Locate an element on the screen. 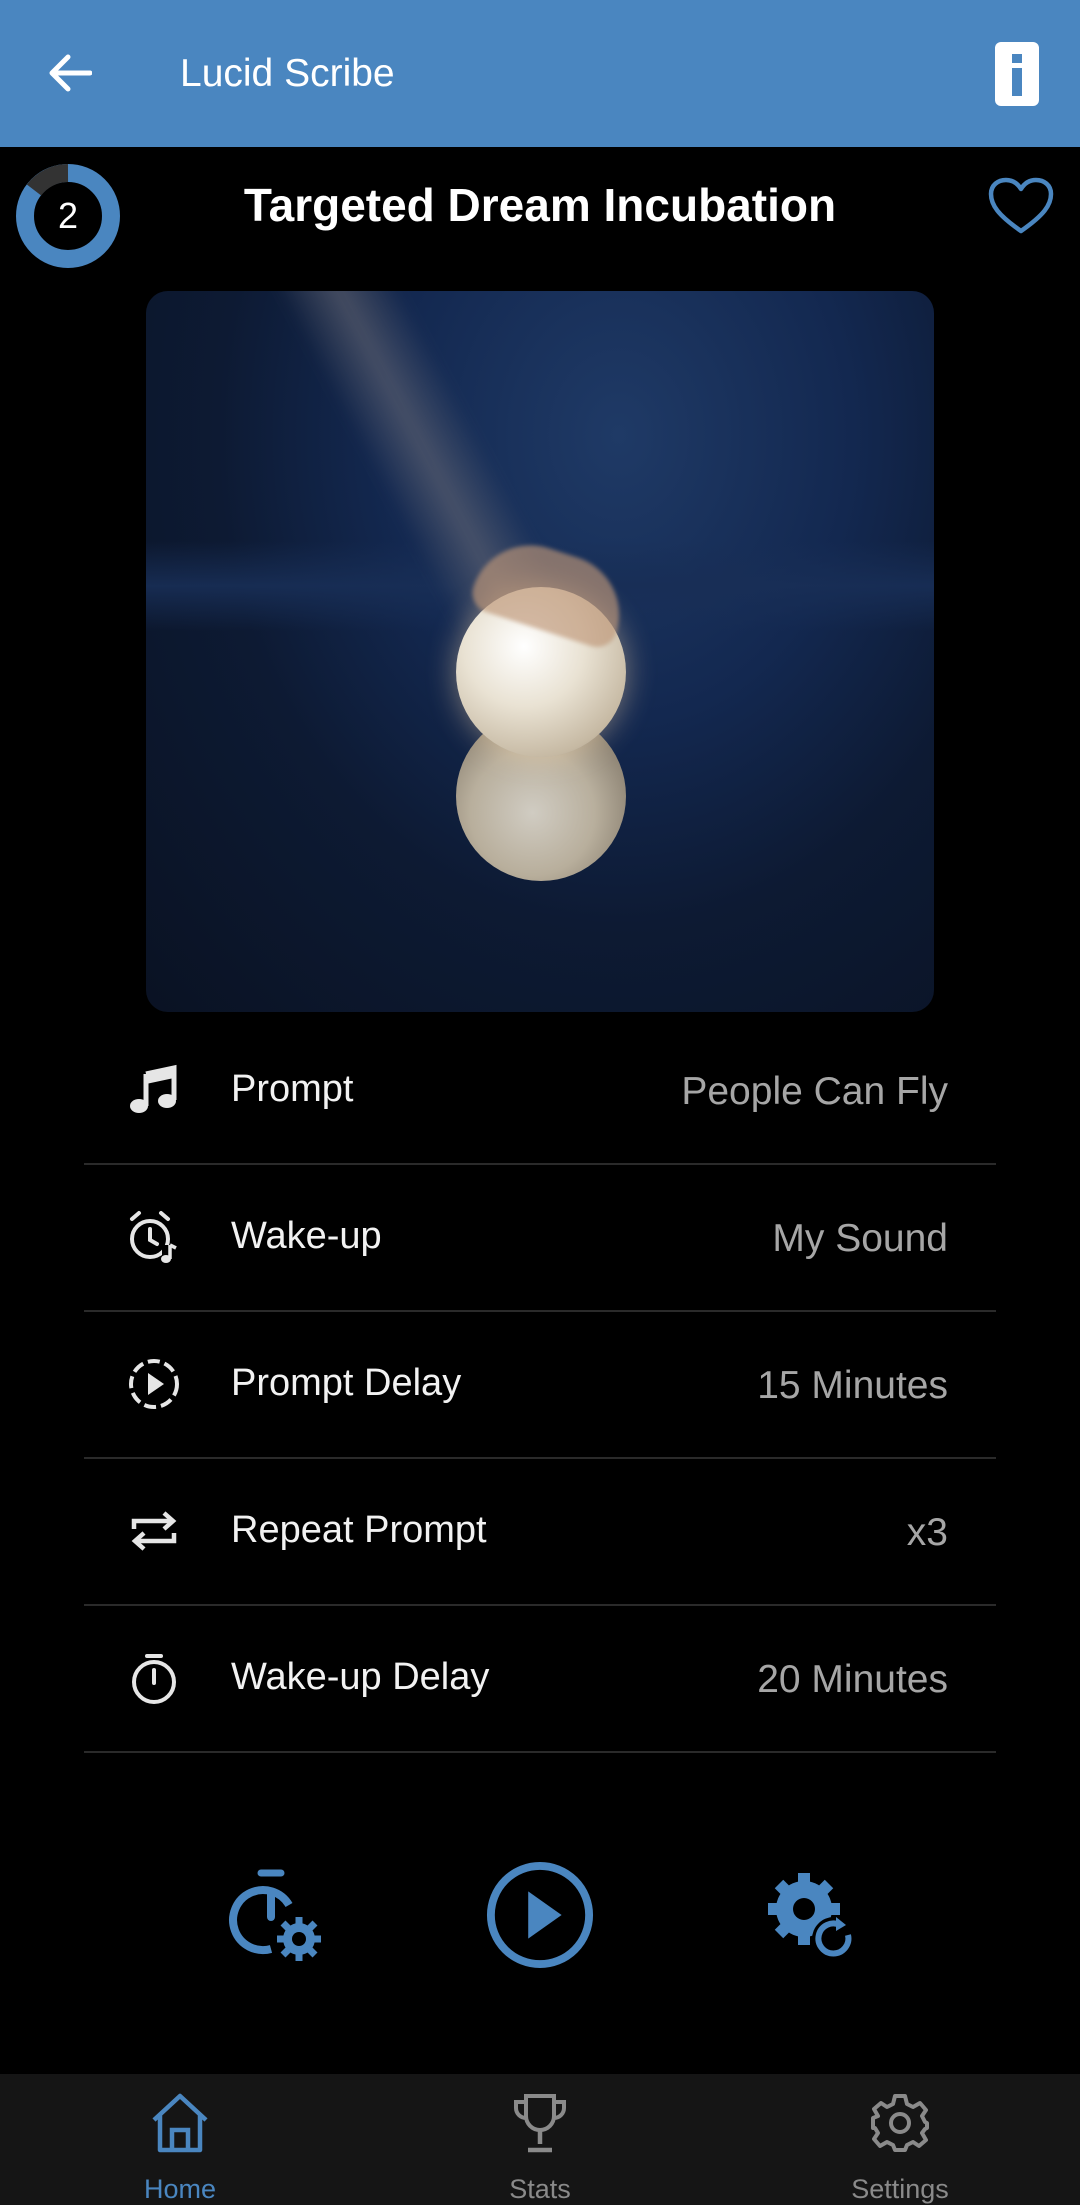  nav-label-settings: Settings is located at coordinates (900, 2189).